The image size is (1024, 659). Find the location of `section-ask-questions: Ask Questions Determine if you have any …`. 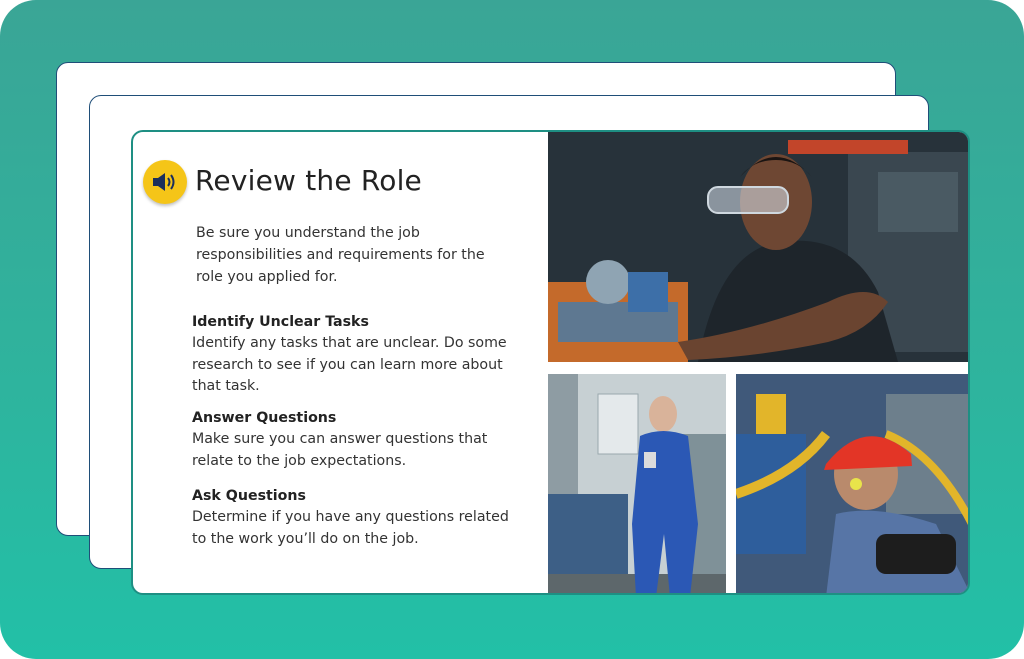

section-ask-questions: Ask Questions Determine if you have any … is located at coordinates (352, 517).